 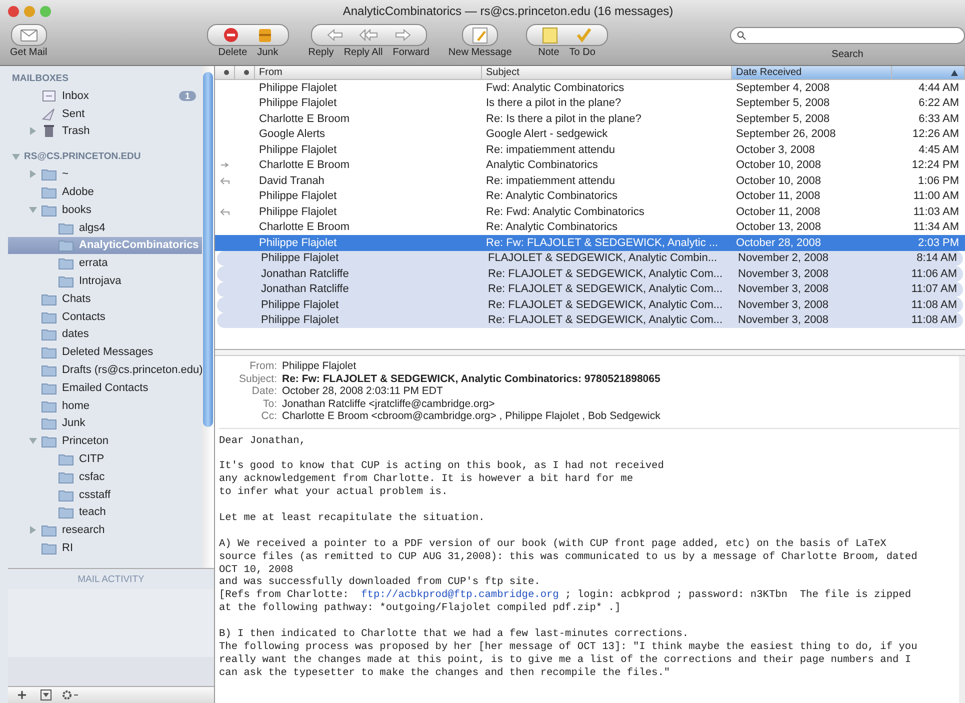 What do you see at coordinates (590, 242) in the screenshot?
I see `message-row: Philippe Flajolet Re: Fw: FLAJOLET & SEDGEWICK, Analytic ... October 28, 2008 2:03 PM` at bounding box center [590, 242].